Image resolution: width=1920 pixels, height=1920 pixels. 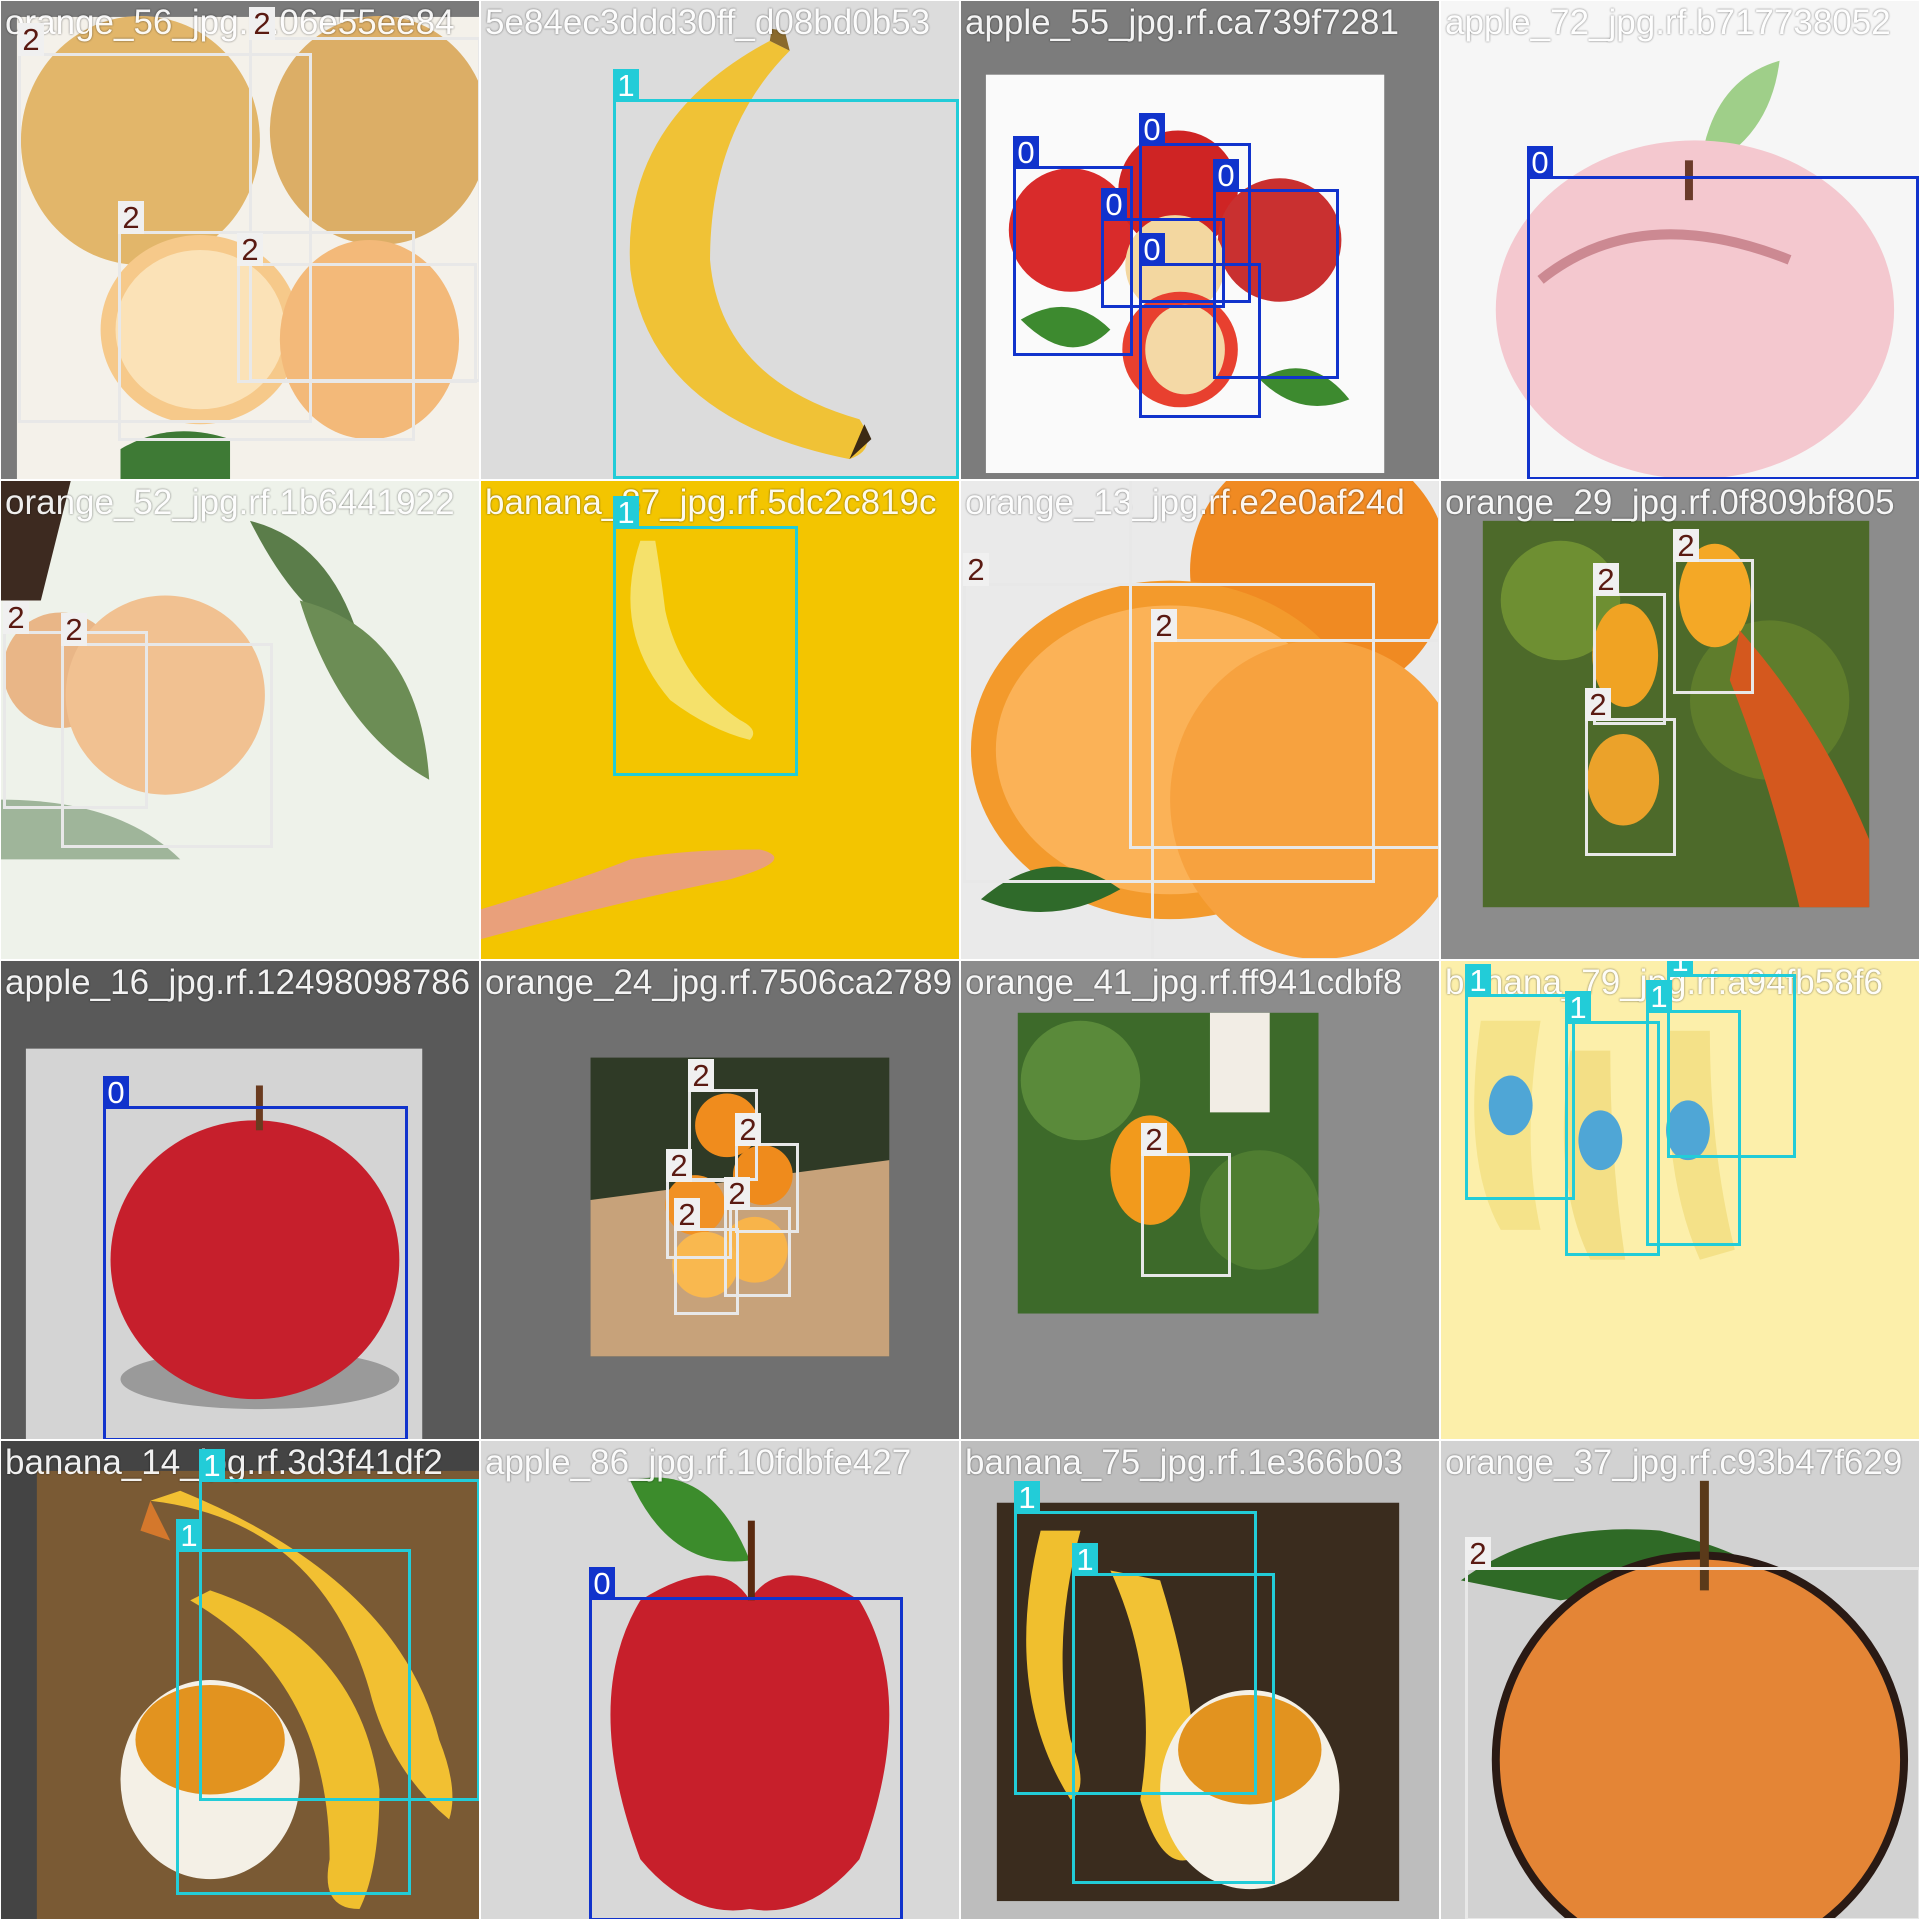 What do you see at coordinates (1184, 1462) in the screenshot?
I see `tile-title: banana_75_jpg.rf.1e366b03` at bounding box center [1184, 1462].